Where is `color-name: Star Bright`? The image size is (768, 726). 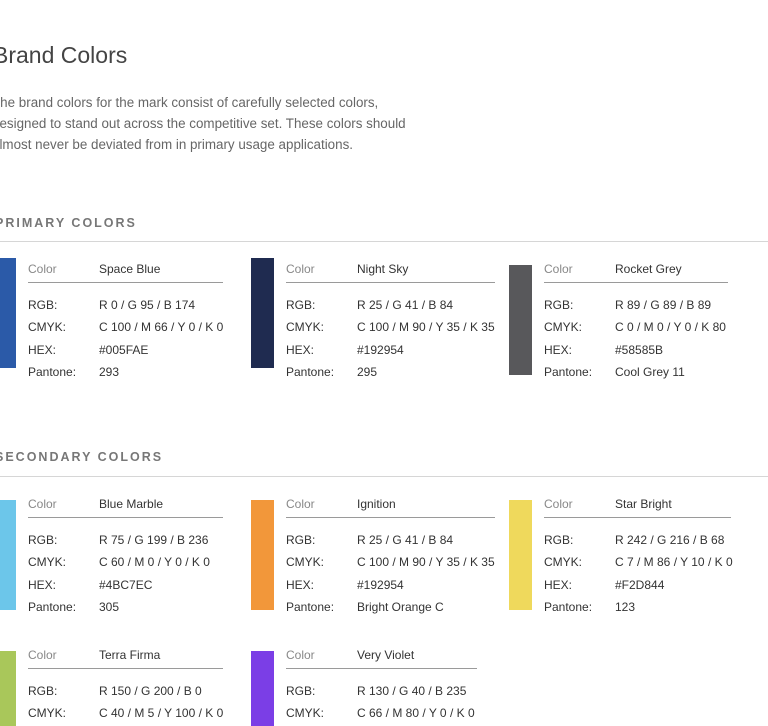
color-name: Star Bright is located at coordinates (643, 504).